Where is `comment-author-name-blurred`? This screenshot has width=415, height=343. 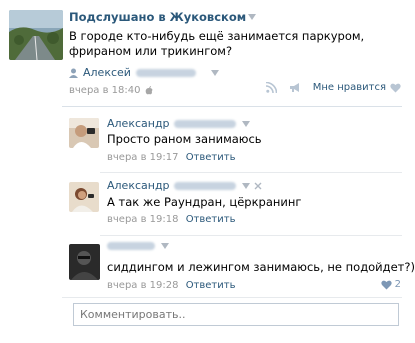
comment-author-name-blurred is located at coordinates (131, 246).